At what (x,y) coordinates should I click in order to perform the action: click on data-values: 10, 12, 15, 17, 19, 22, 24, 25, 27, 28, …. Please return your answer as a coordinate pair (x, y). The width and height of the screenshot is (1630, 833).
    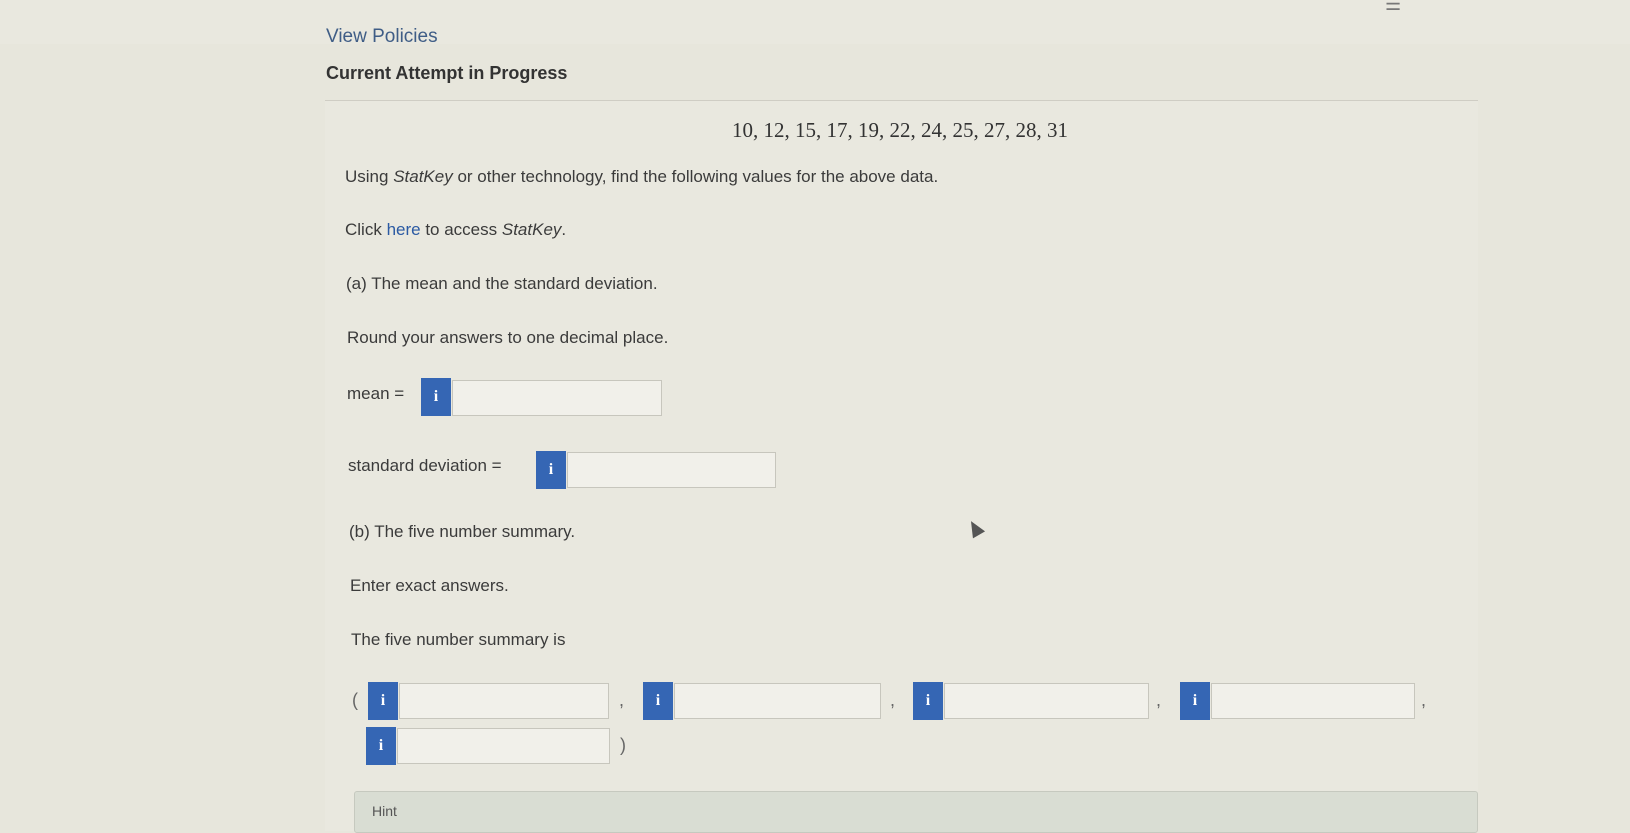
    Looking at the image, I should click on (900, 130).